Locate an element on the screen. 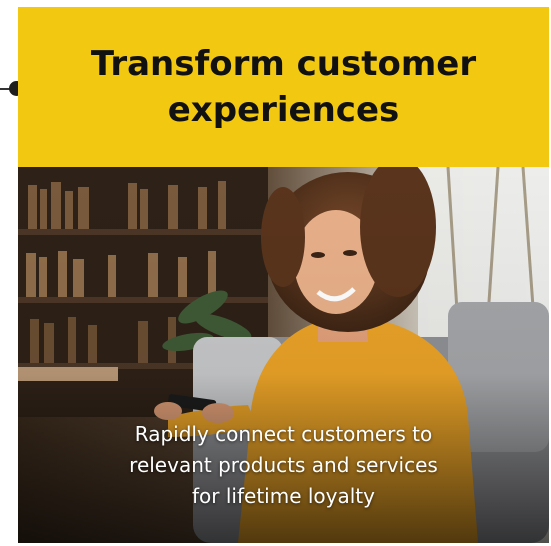 The width and height of the screenshot is (551, 546). card-title-line-1: Transform customer is located at coordinates (283, 64).